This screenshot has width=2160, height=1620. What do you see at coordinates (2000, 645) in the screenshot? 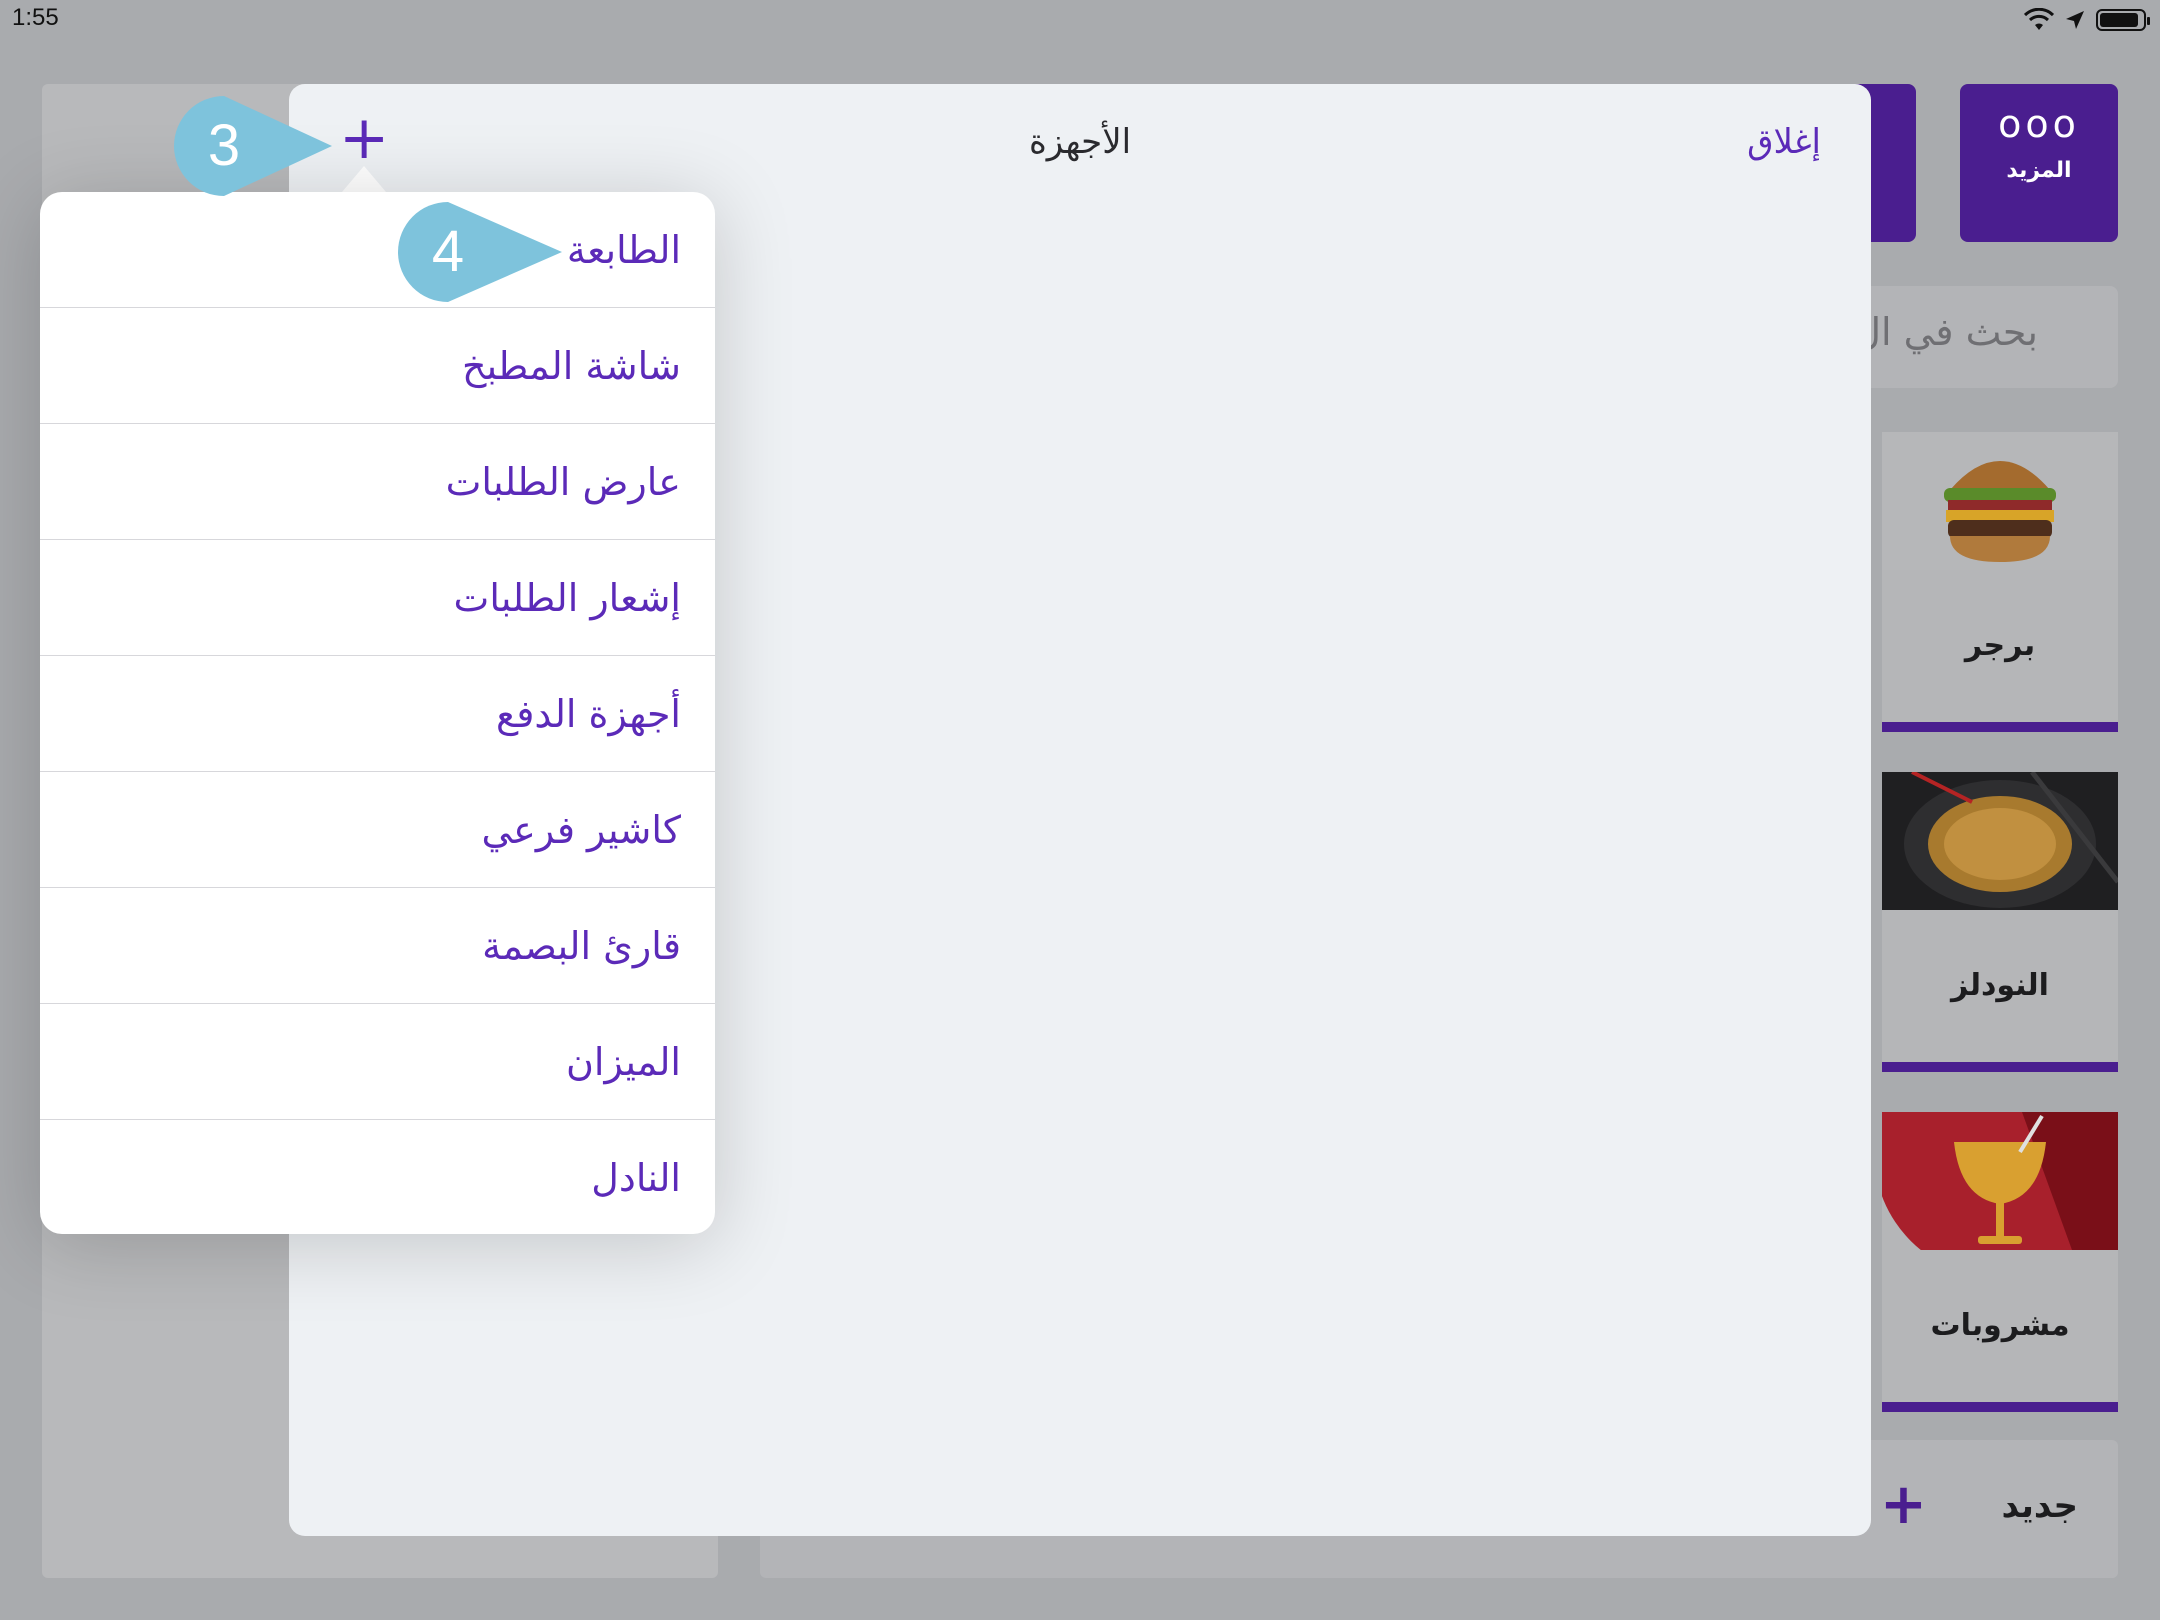
I see `category-label: برجر` at bounding box center [2000, 645].